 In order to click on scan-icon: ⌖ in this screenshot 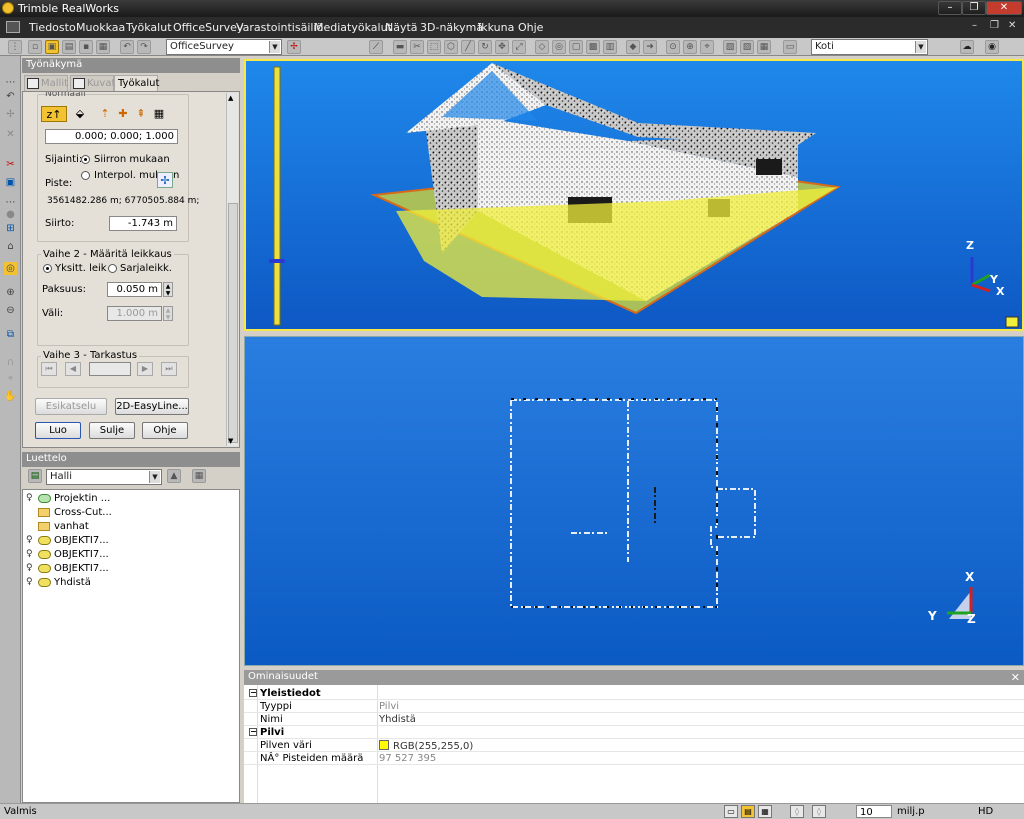, I will do `click(707, 47)`.